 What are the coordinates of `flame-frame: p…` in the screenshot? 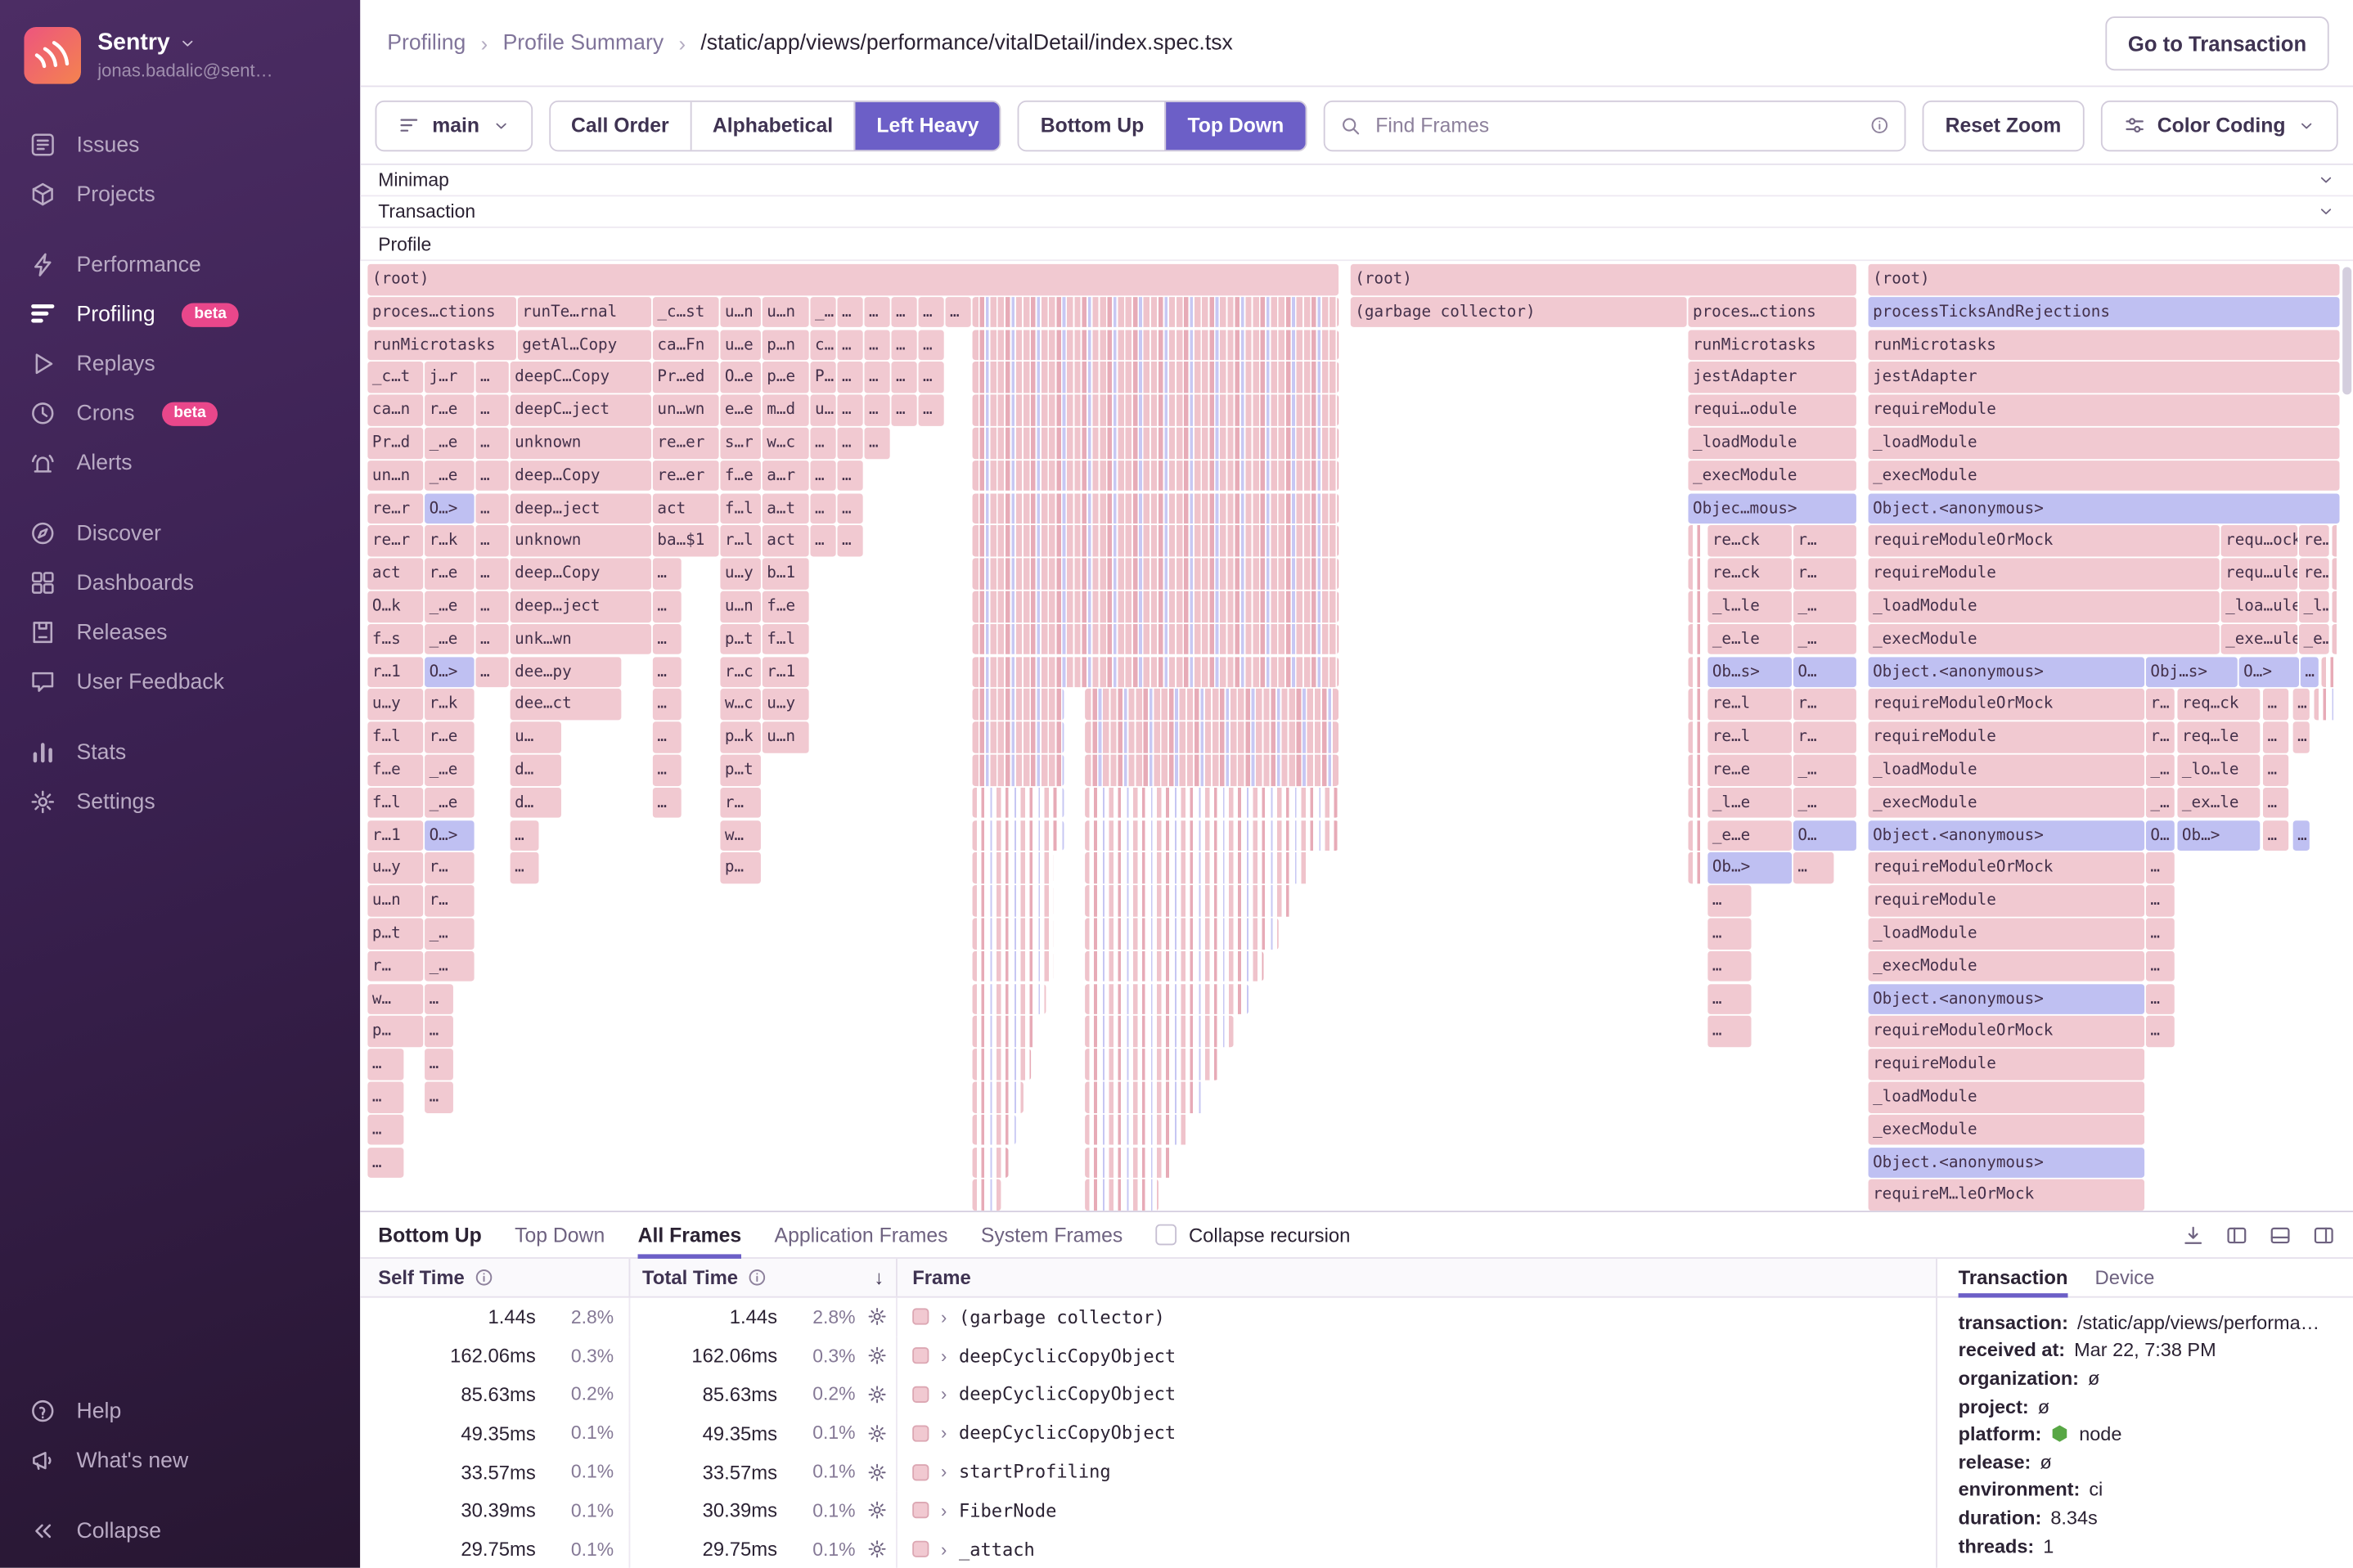 It's located at (741, 868).